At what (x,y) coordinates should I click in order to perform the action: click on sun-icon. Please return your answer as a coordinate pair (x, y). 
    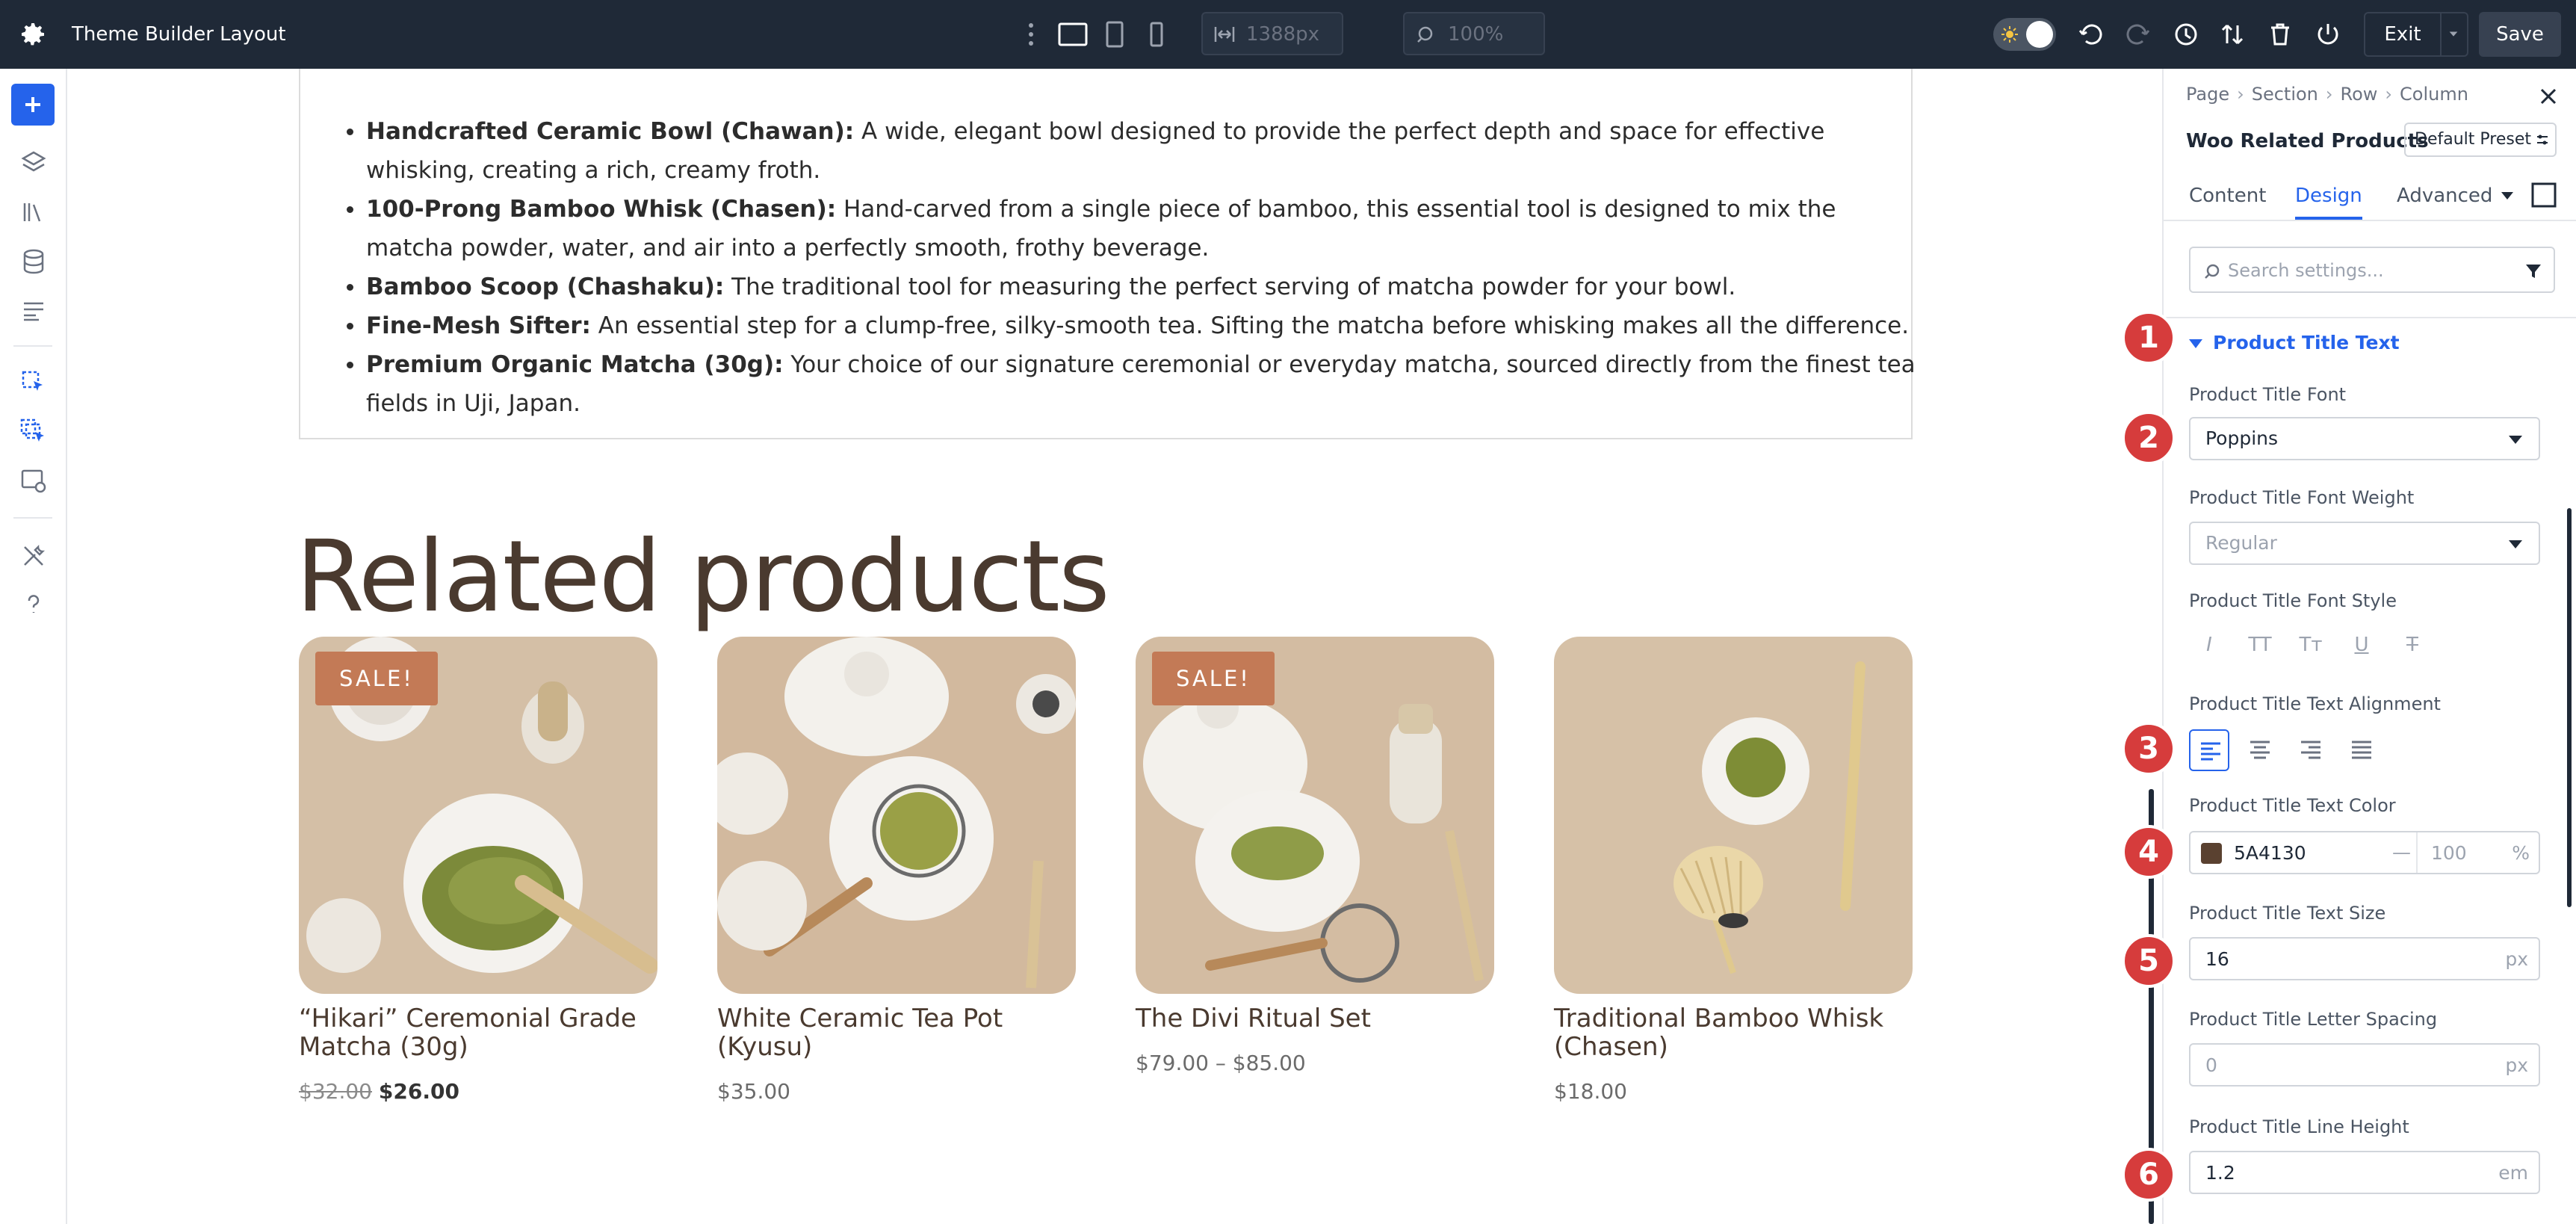
    Looking at the image, I should click on (2009, 34).